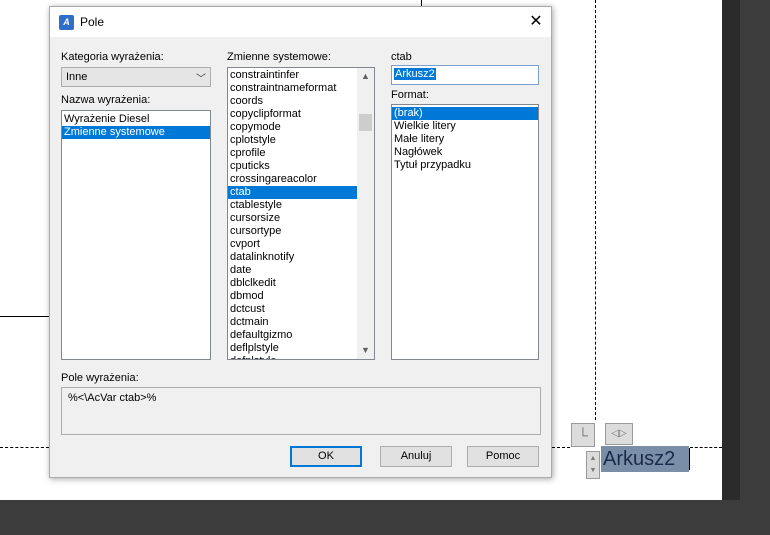 The height and width of the screenshot is (535, 770). Describe the element at coordinates (301, 205) in the screenshot. I see `sysvar-list-item: ctablestyle` at that location.